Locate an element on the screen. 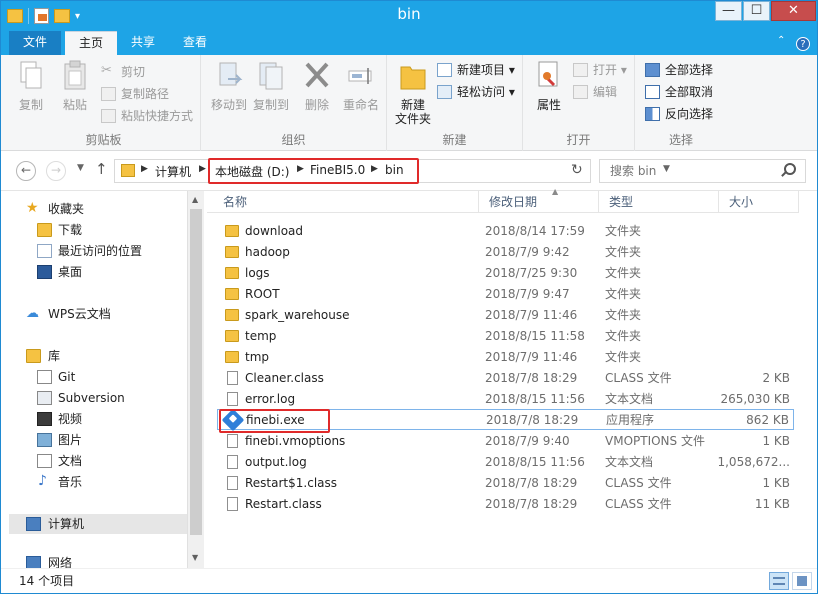  paste-button: 粘贴 is located at coordinates (75, 85).